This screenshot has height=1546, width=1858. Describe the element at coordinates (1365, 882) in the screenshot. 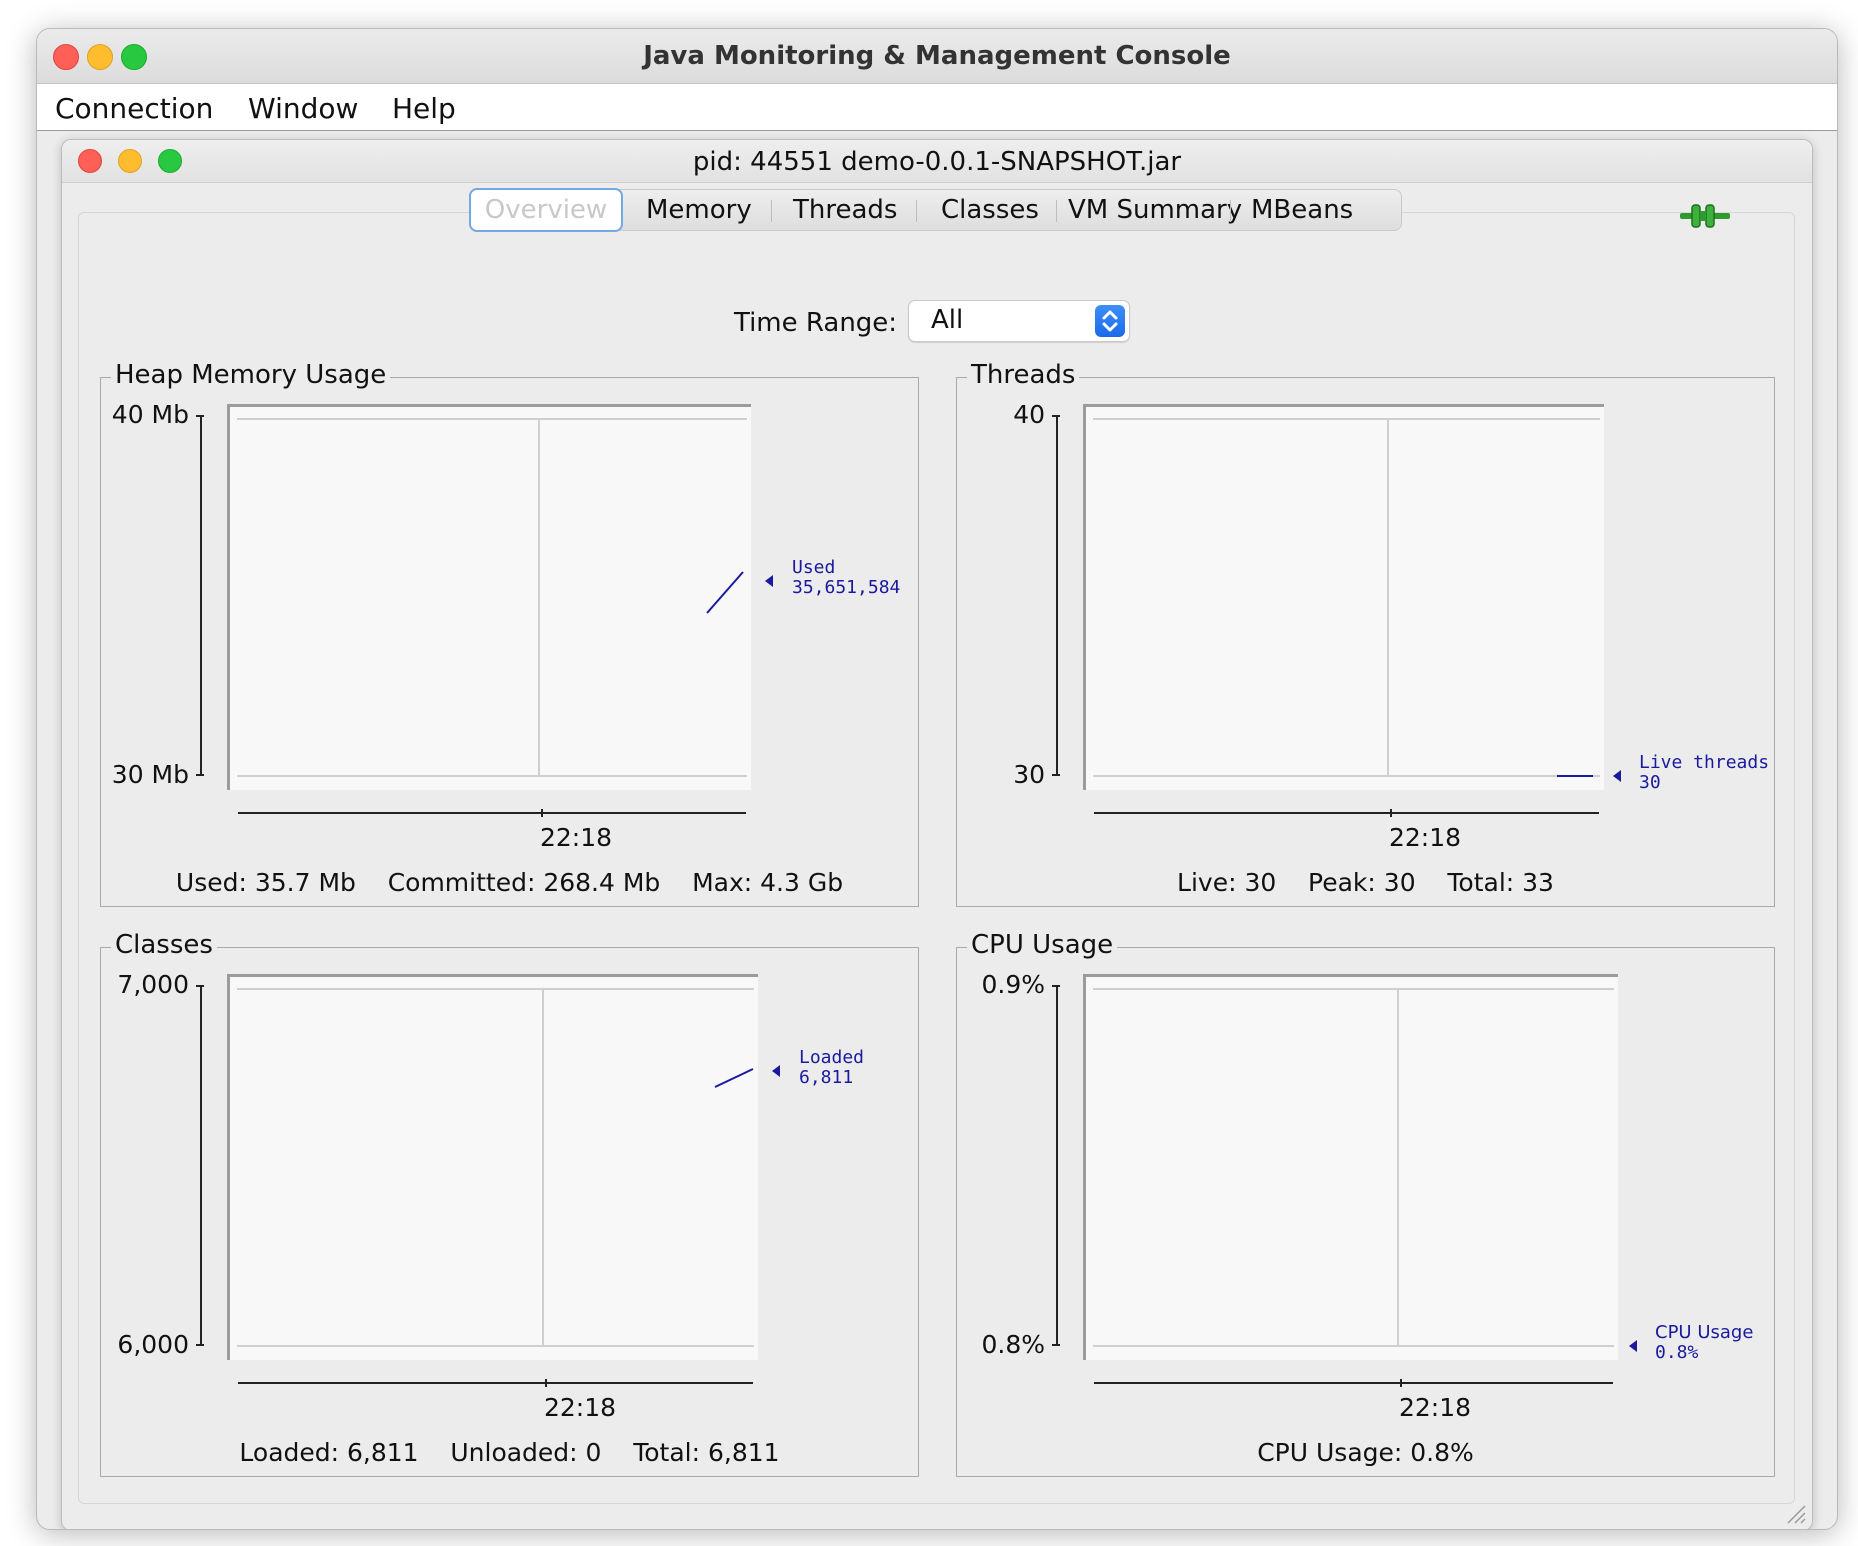

I see `threads-stats: Live: 30 Peak: 30 Total: 33` at that location.